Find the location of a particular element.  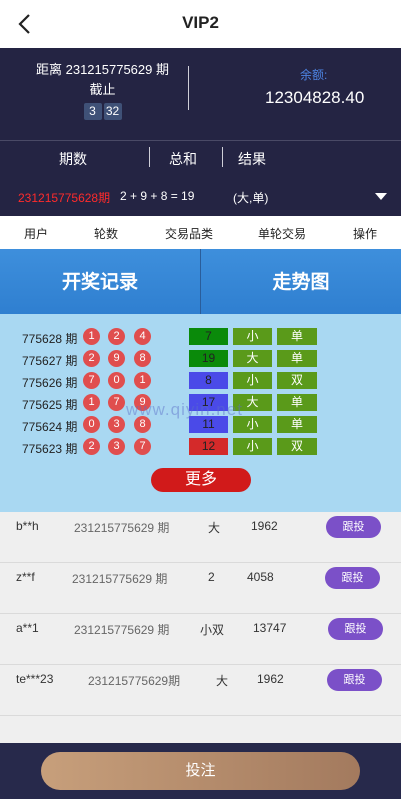

top-bar: VIP2 is located at coordinates (200, 24).